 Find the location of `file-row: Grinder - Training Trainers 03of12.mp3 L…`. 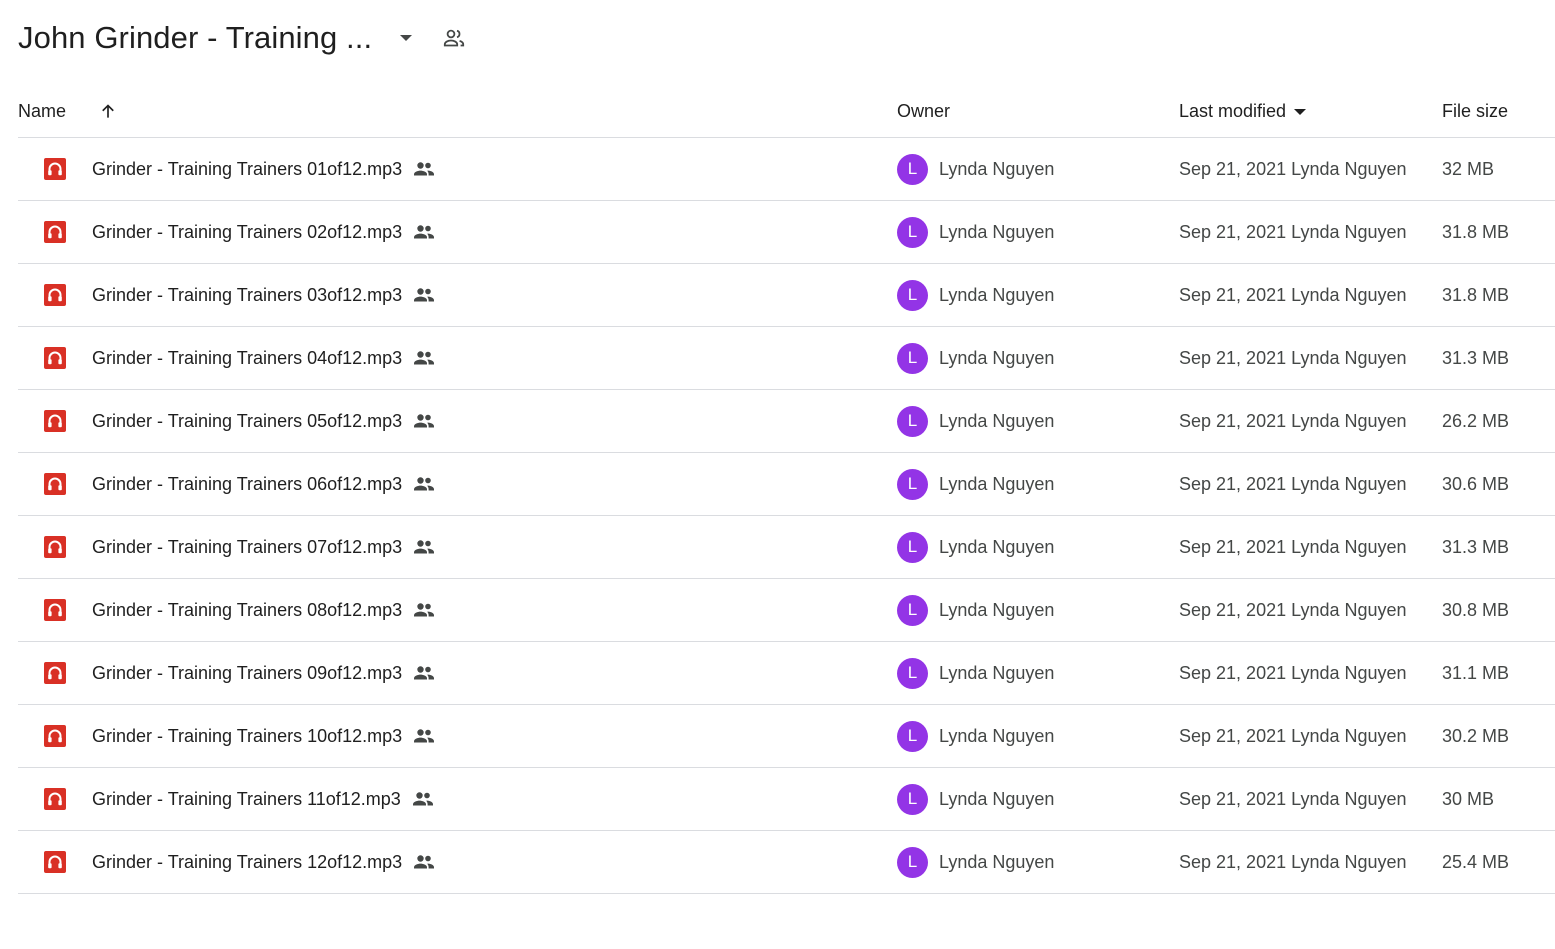

file-row: Grinder - Training Trainers 03of12.mp3 L… is located at coordinates (786, 295).